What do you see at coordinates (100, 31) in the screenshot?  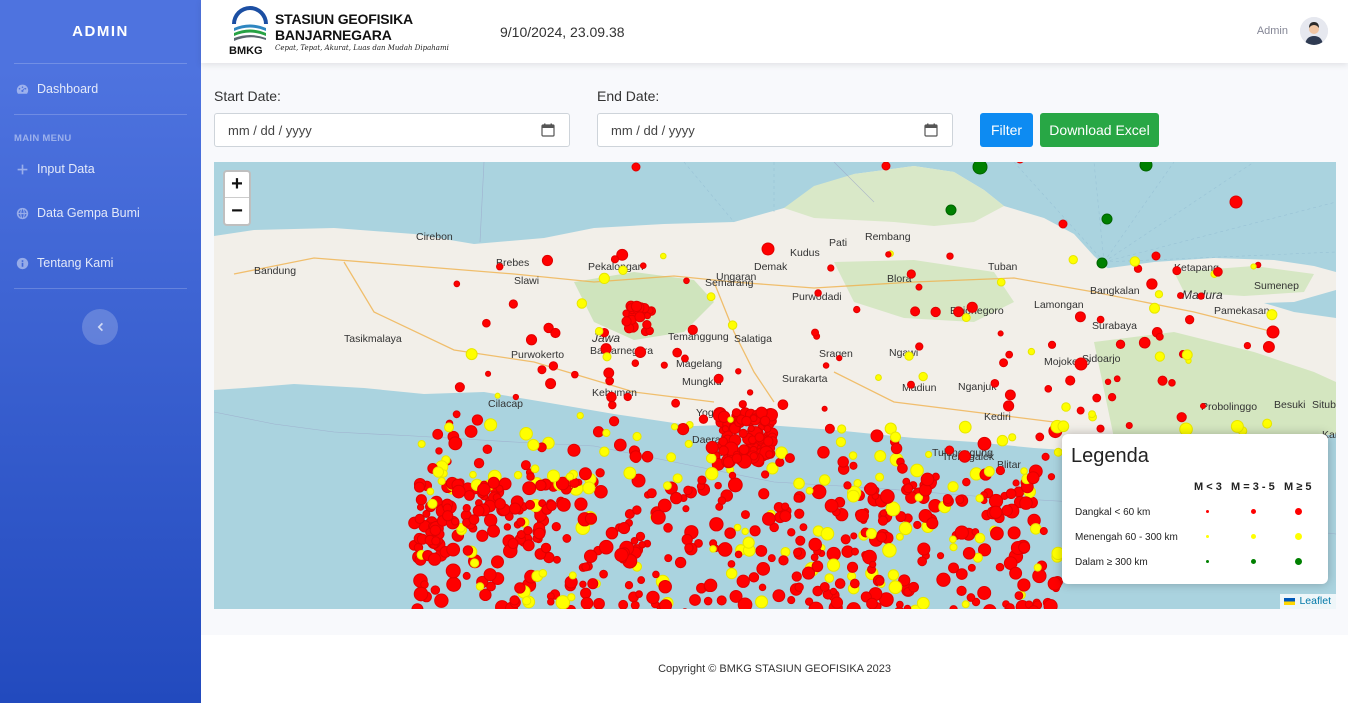 I see `sidebar-brand: ADMIN` at bounding box center [100, 31].